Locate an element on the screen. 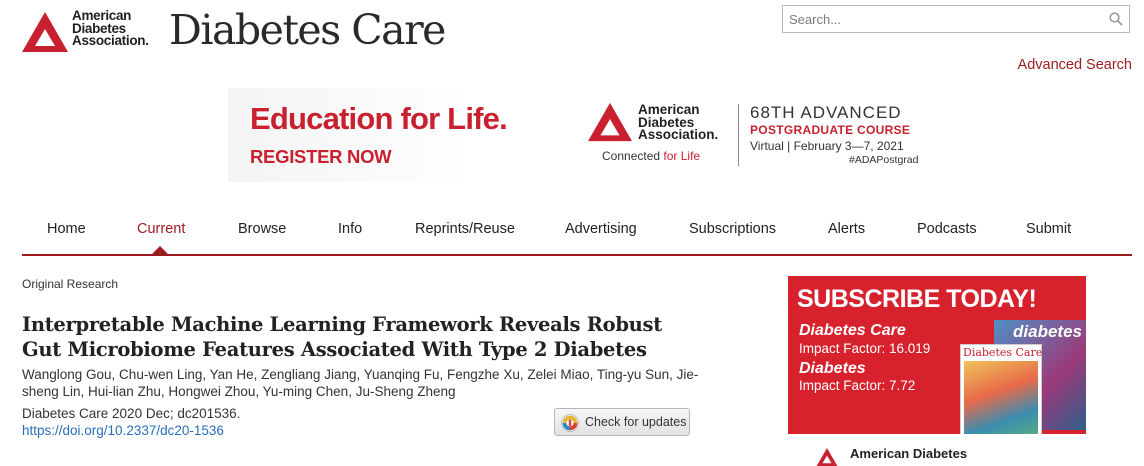  cover-artwork is located at coordinates (1001, 401).